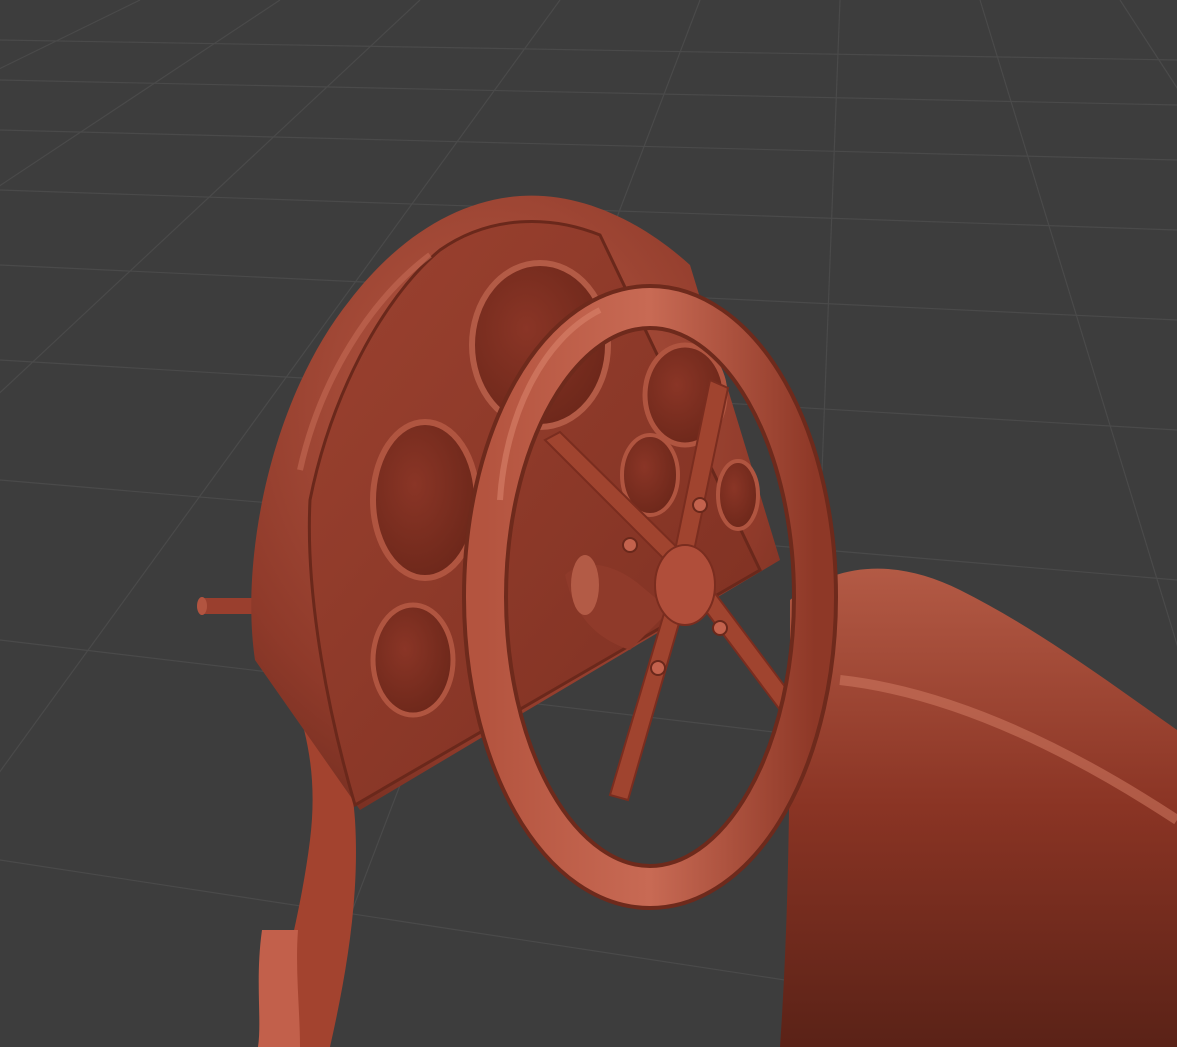  Describe the element at coordinates (425, 500) in the screenshot. I see `gauge-left` at that location.